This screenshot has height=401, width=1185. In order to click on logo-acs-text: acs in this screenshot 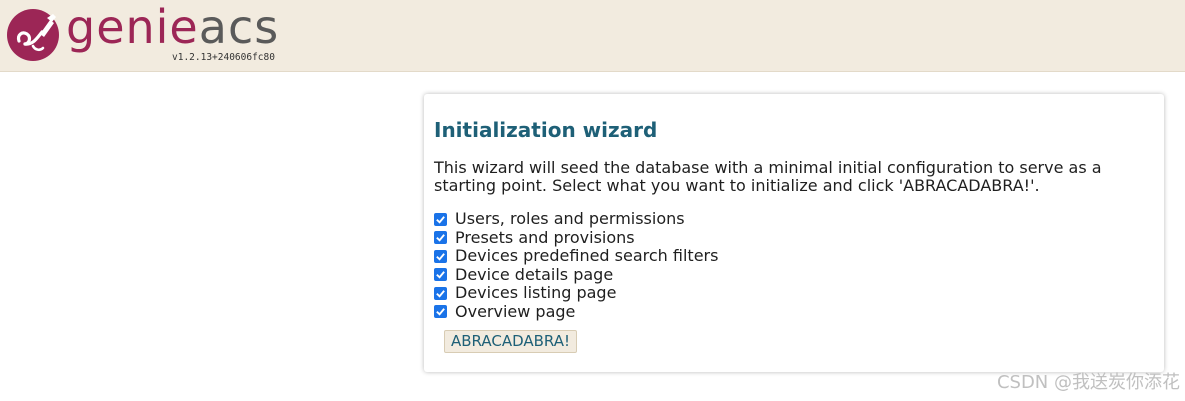, I will do `click(239, 27)`.